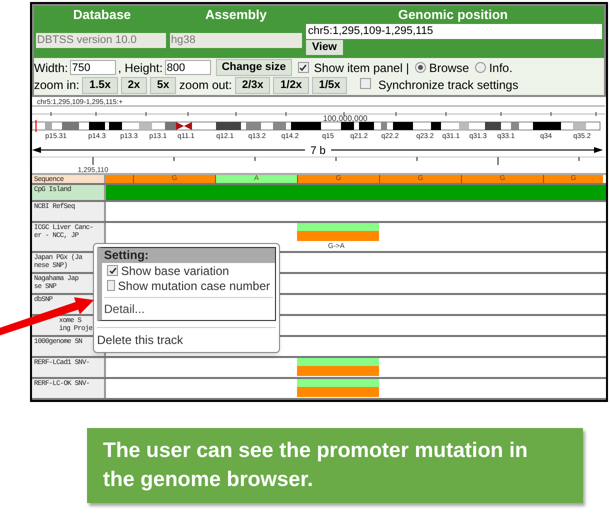 The height and width of the screenshot is (518, 610). Describe the element at coordinates (93, 67) in the screenshot. I see `width-field: 750` at that location.